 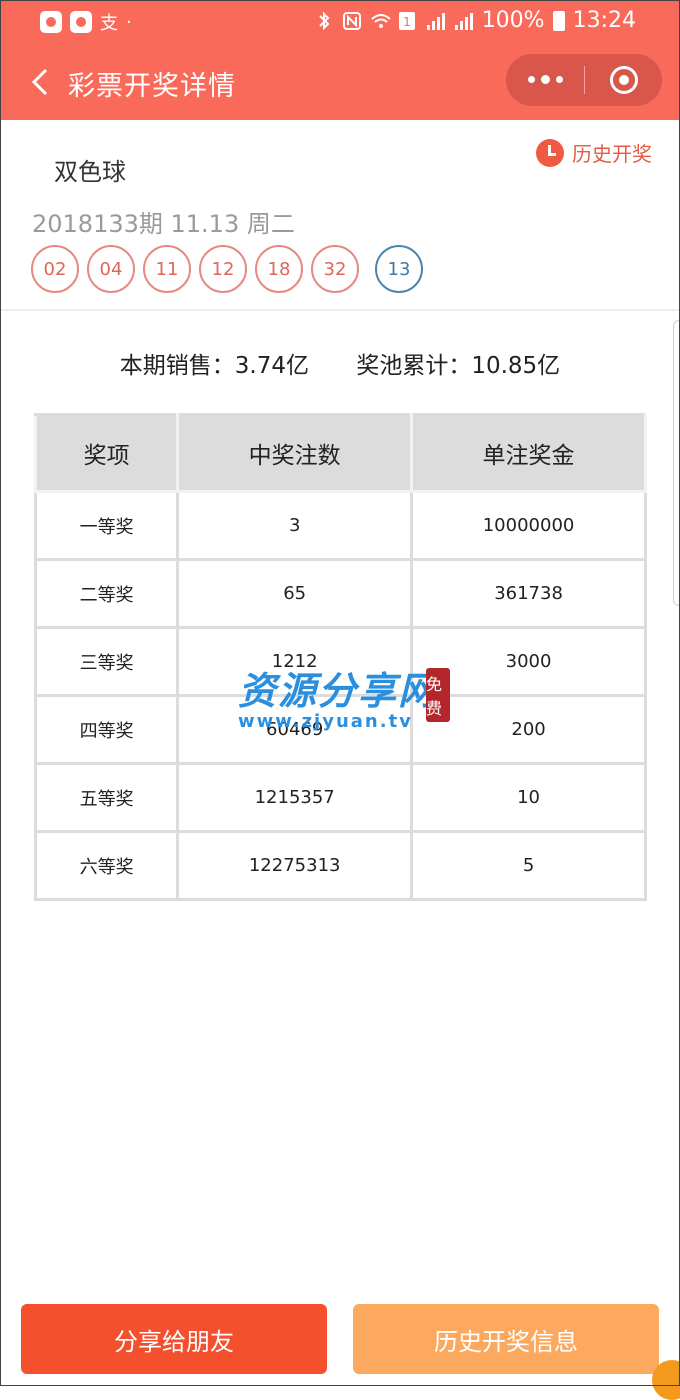 What do you see at coordinates (612, 154) in the screenshot?
I see `history-draws-label: 历史开奖` at bounding box center [612, 154].